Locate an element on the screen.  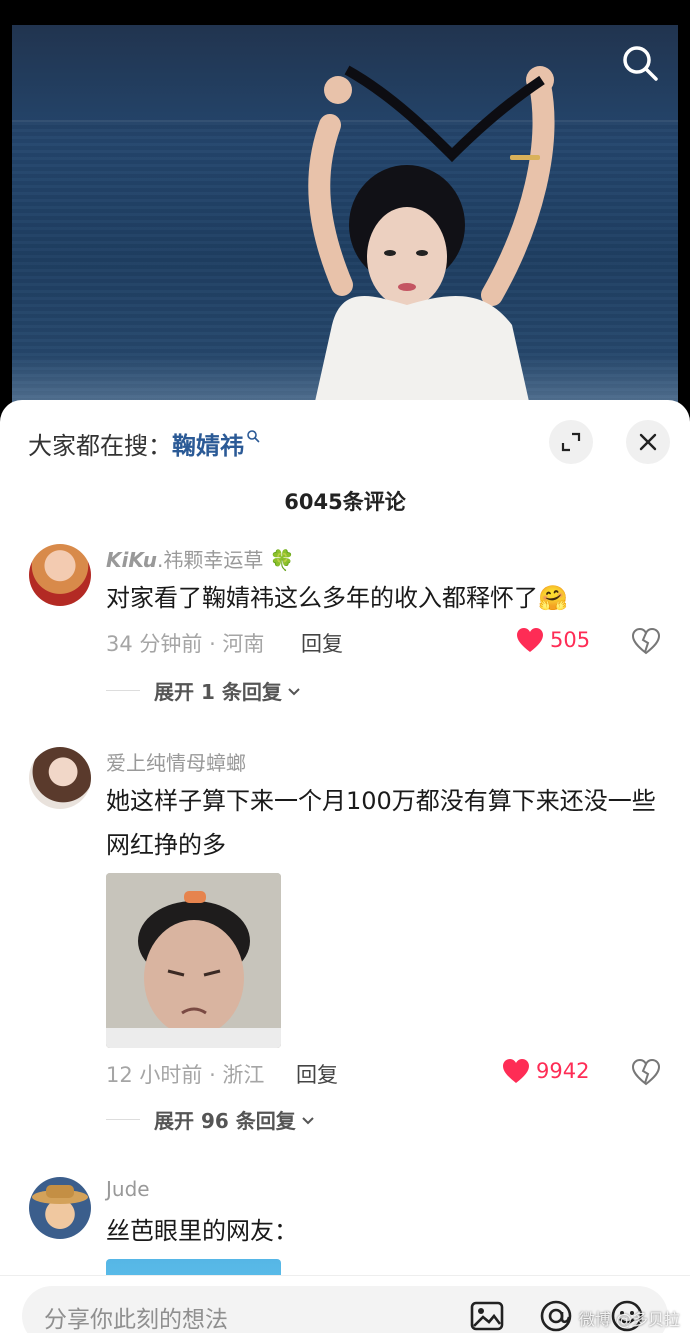
expand-replies: 展开 96 条回复 is located at coordinates (211, 1119).